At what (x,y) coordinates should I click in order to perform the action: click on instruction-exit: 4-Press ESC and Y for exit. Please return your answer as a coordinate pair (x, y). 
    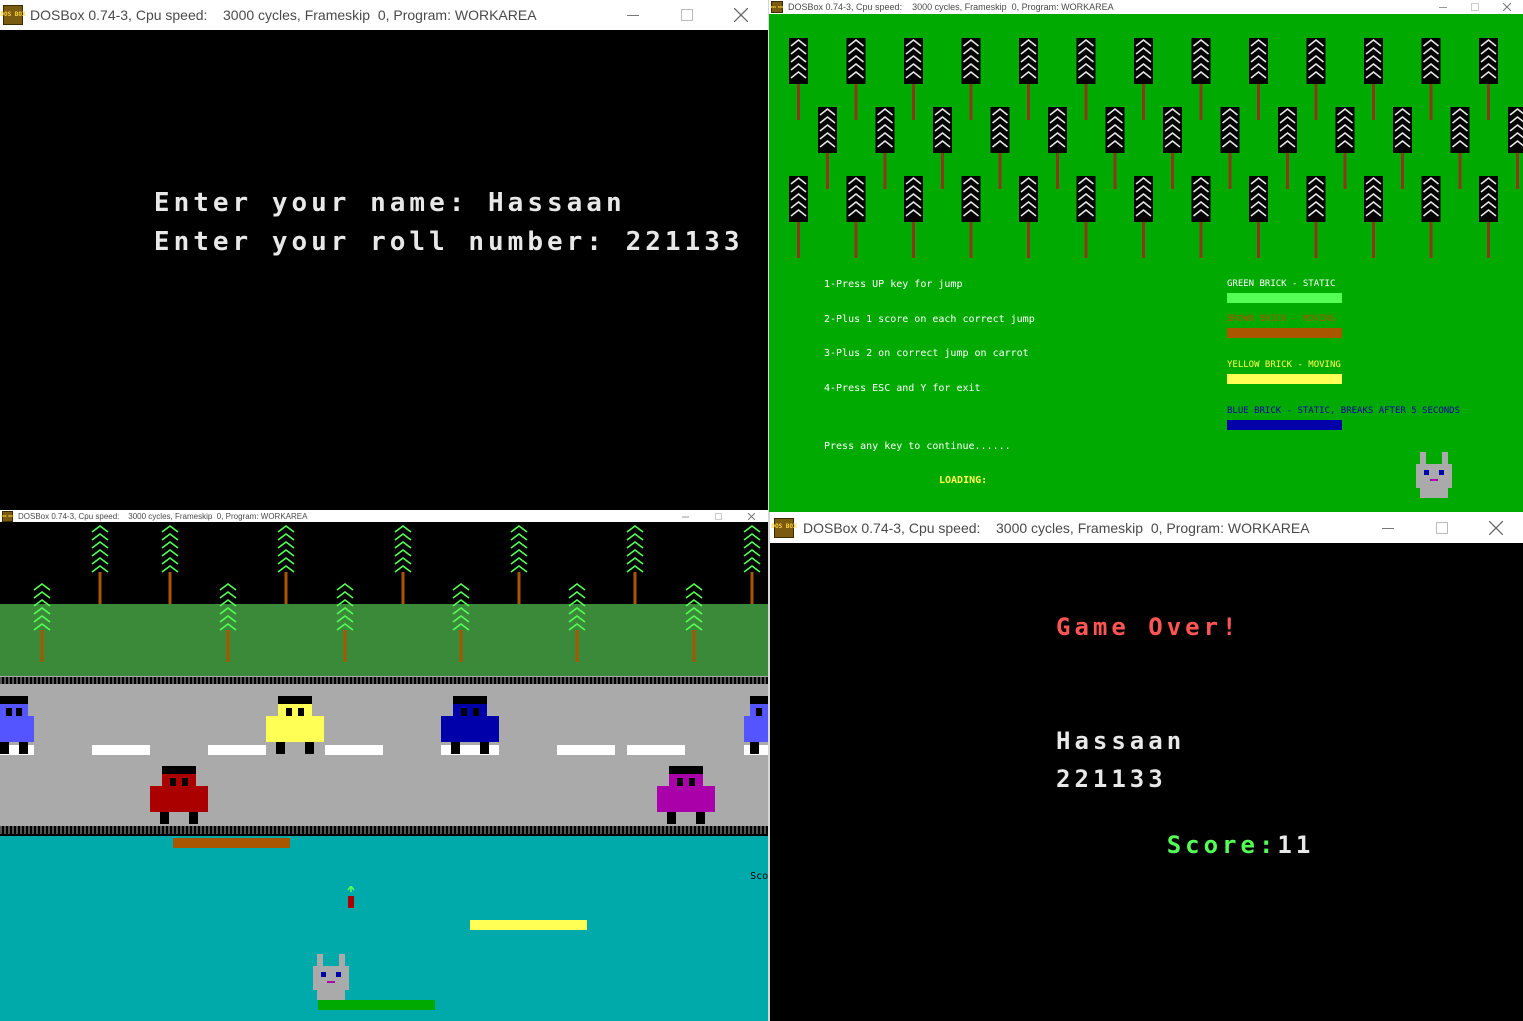
    Looking at the image, I should click on (902, 388).